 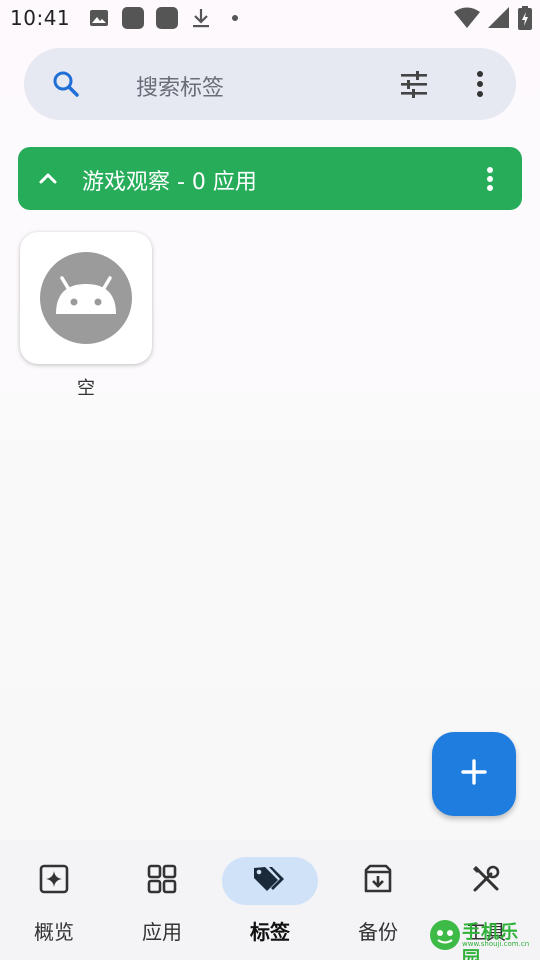 I want to click on nav-label: 备份, so click(x=378, y=932).